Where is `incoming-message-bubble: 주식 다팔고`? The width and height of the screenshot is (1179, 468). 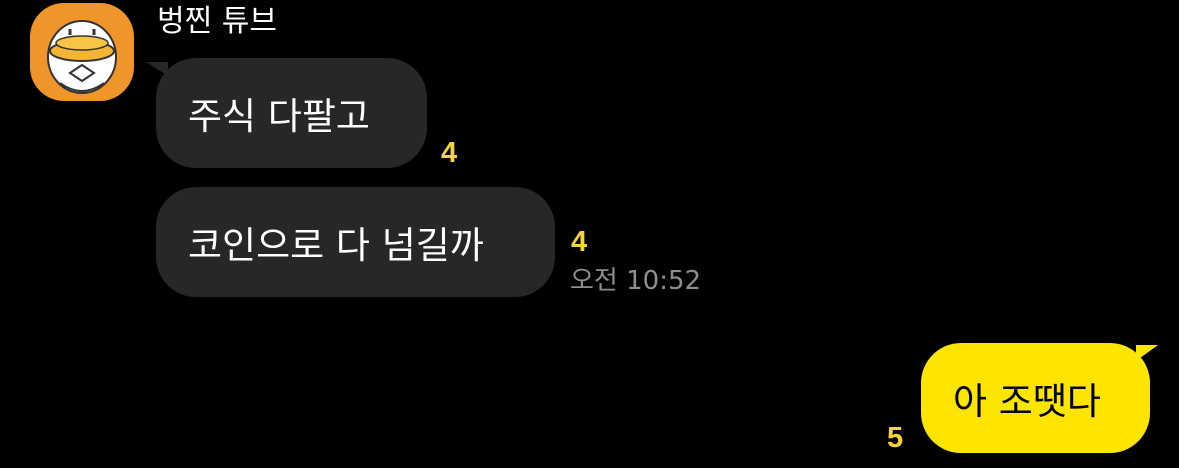 incoming-message-bubble: 주식 다팔고 is located at coordinates (291, 113).